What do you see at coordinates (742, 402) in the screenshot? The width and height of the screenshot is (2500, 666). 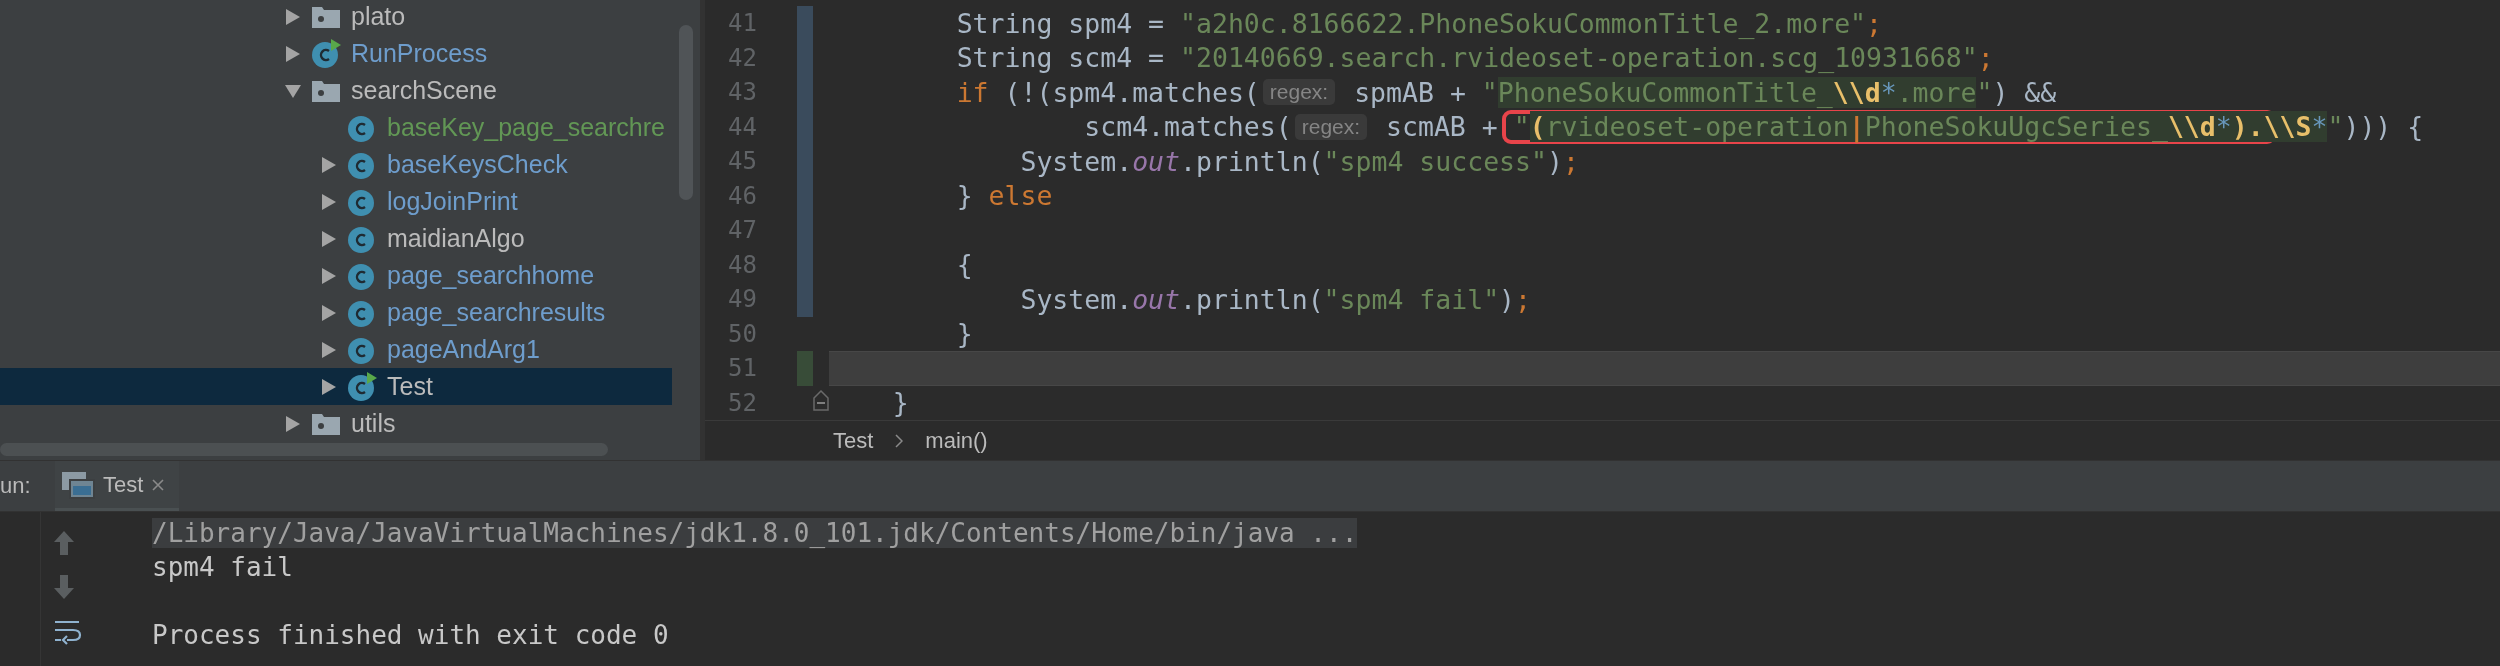 I see `line-number: 52` at bounding box center [742, 402].